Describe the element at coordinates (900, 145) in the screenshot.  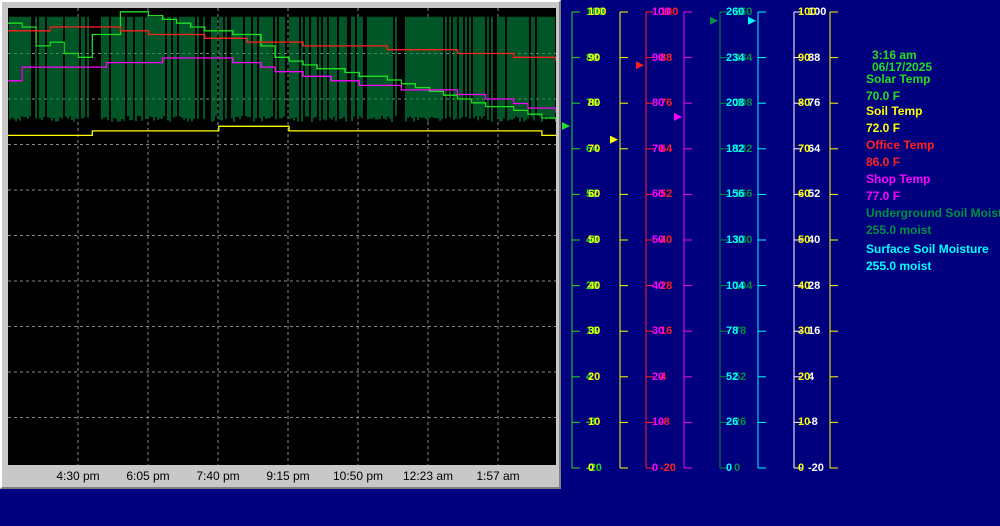
I see `readout-label: Office Temp` at that location.